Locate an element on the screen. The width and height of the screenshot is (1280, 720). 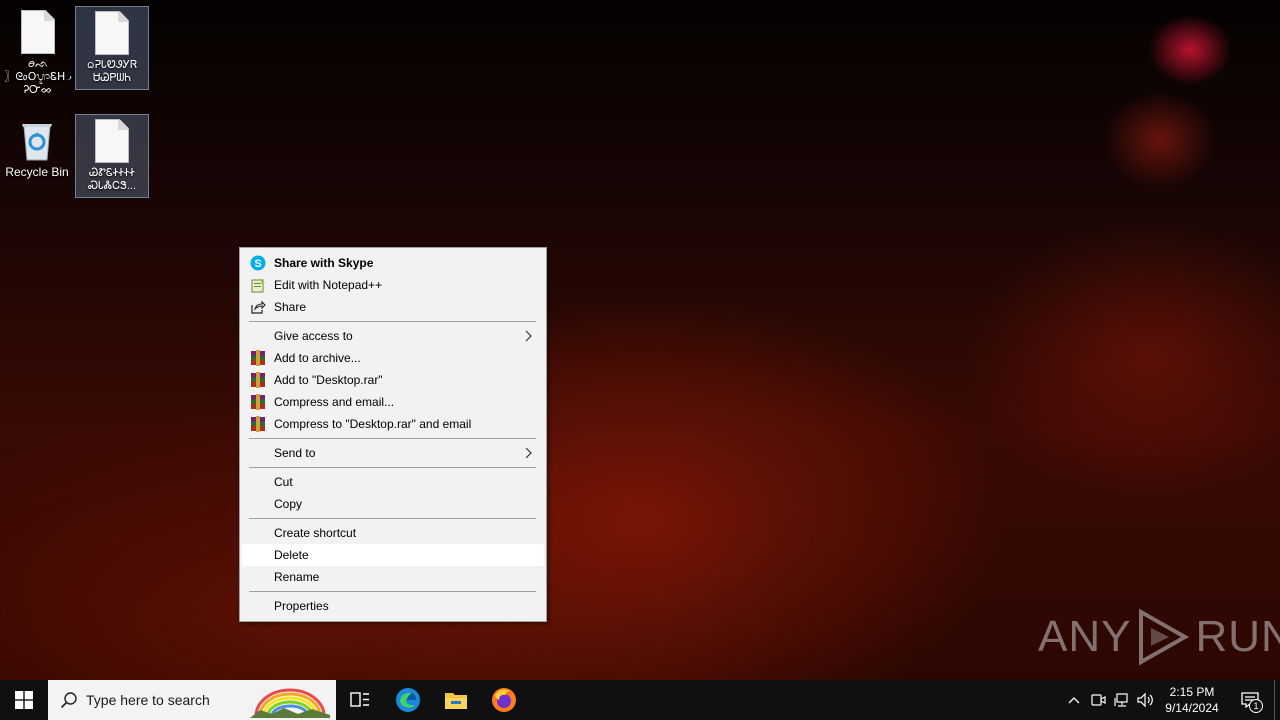
menu-item-give-access-to: Give access to is located at coordinates (393, 336).